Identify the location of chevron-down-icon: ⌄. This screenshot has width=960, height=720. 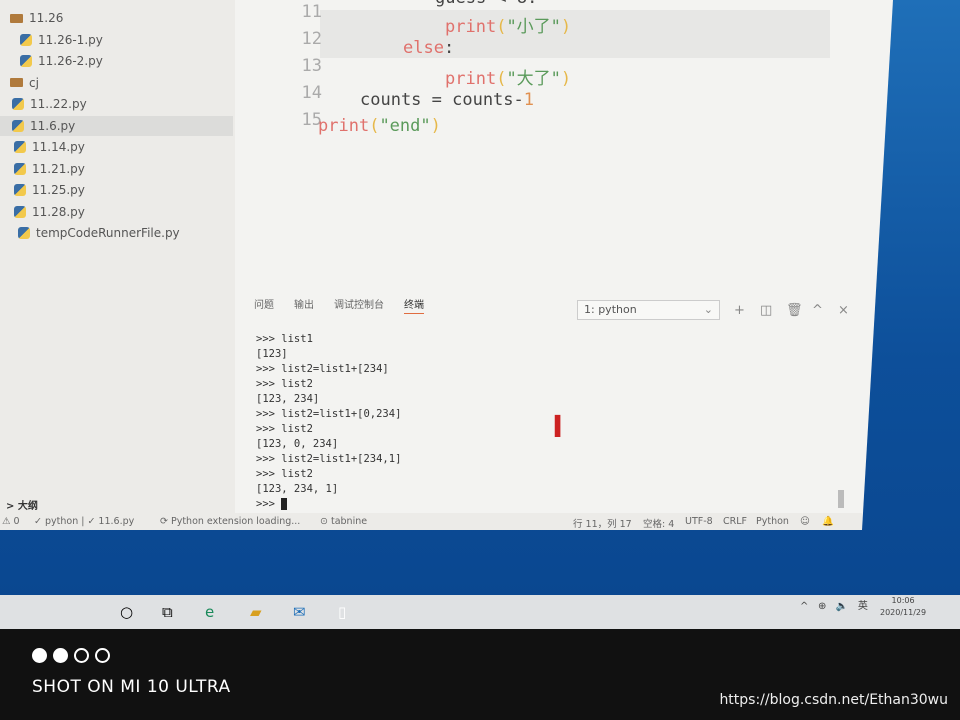
(708, 309).